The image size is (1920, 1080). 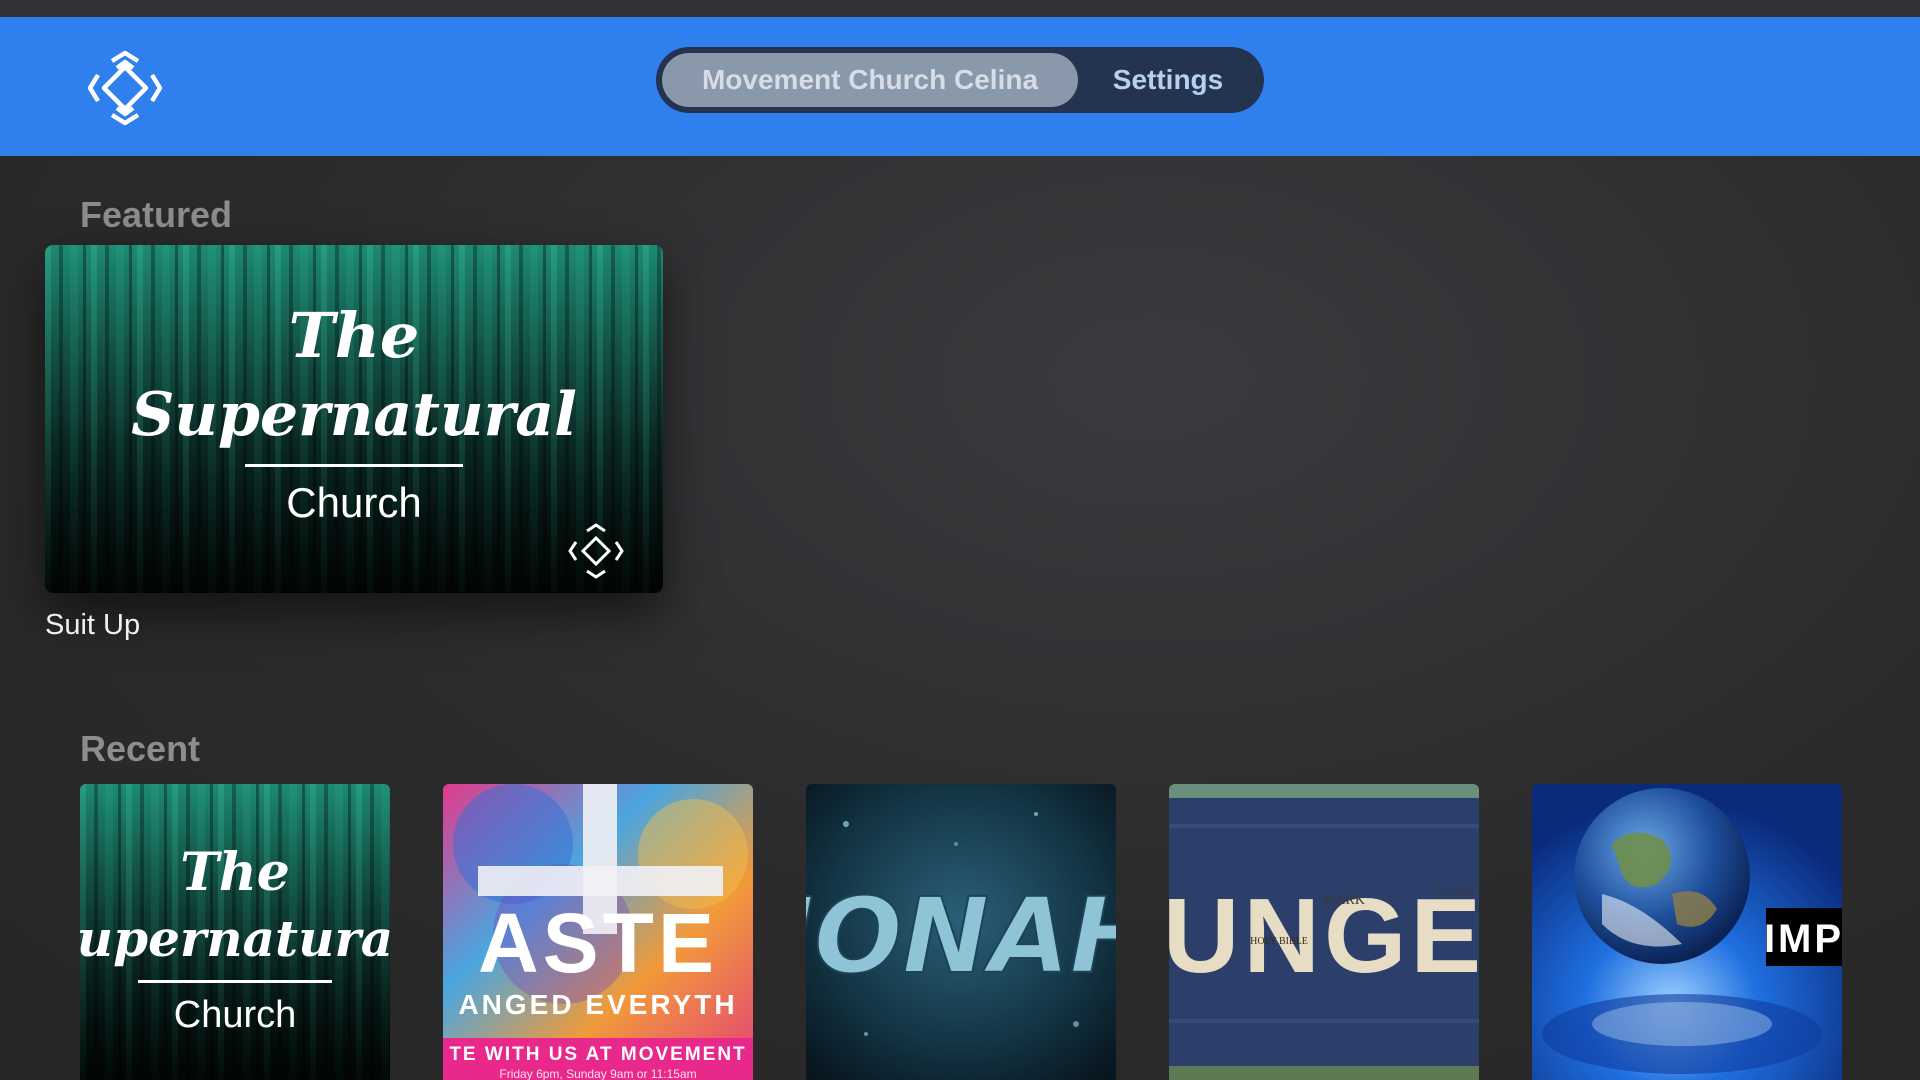 I want to click on recent-tile-5-artwork: IMP, so click(x=1687, y=932).